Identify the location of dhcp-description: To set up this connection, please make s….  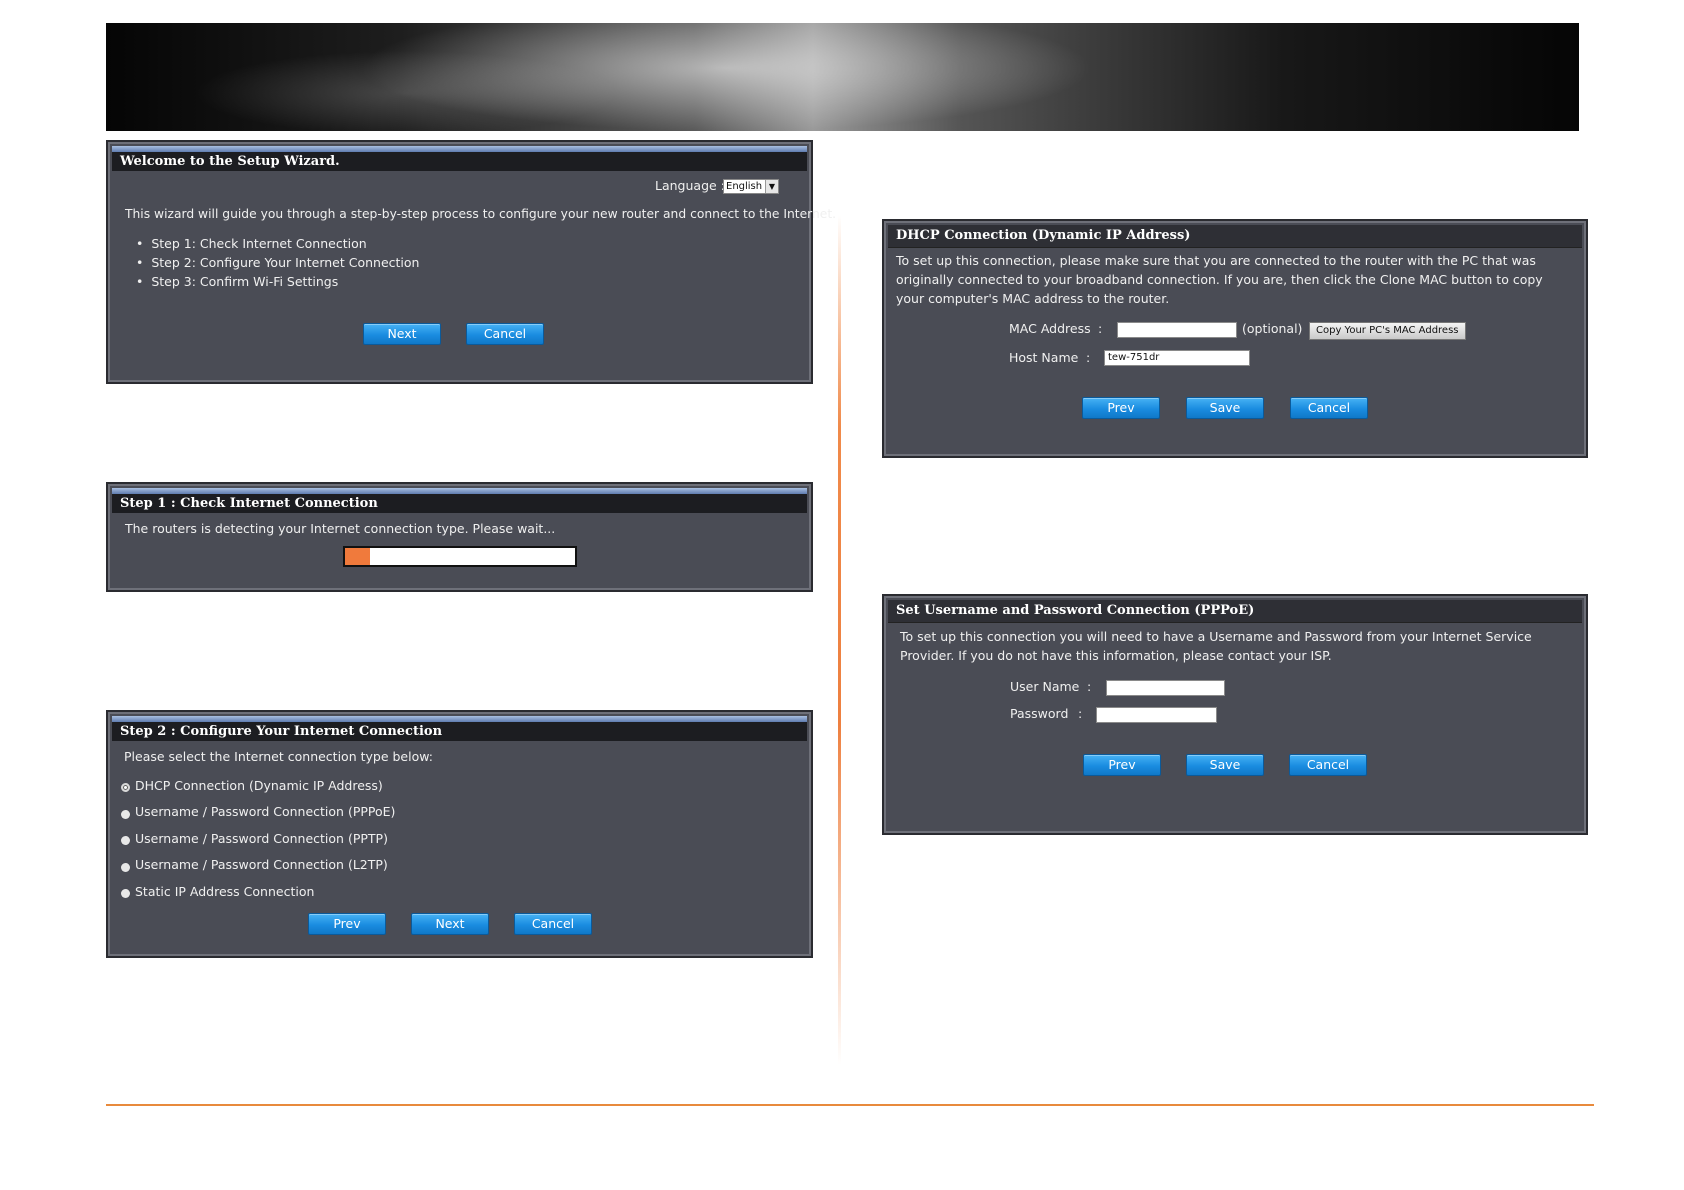
(1219, 279).